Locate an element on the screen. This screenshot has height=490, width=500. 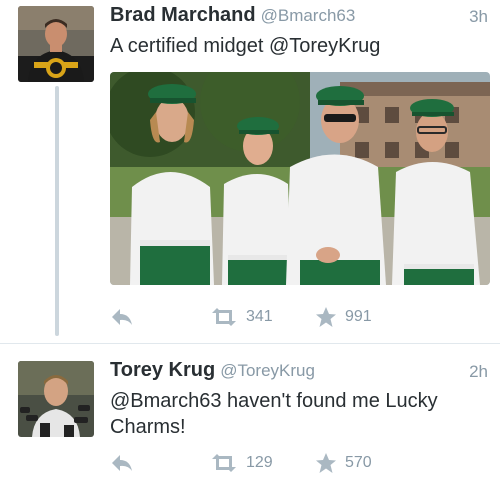
tweet-header: Brad Marchand @Bmarch63 3h is located at coordinates (299, 17).